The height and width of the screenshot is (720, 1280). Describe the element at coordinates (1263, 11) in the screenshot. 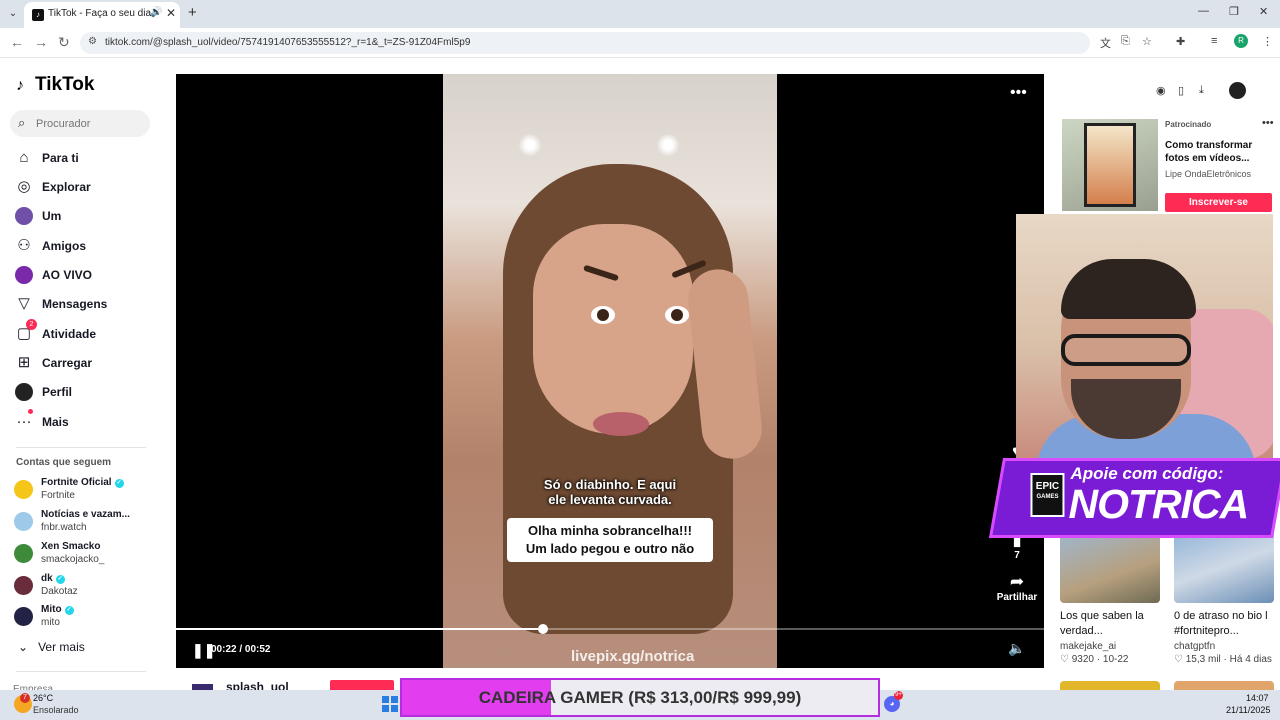

I see `window-close-icon: ✕` at that location.